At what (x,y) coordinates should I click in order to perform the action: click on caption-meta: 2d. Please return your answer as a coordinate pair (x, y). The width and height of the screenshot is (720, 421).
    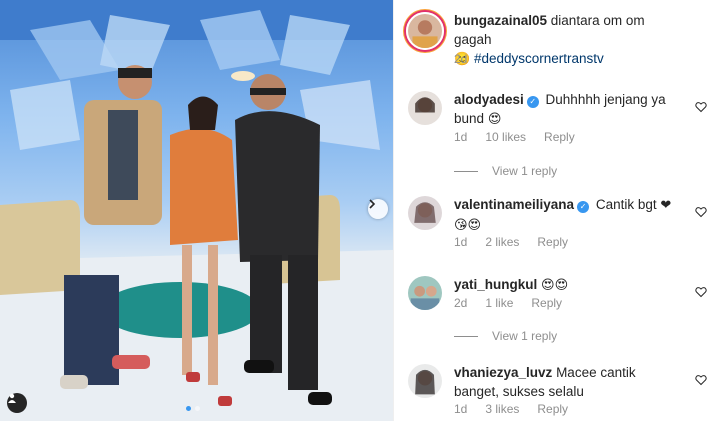
    Looking at the image, I should click on (460, 59).